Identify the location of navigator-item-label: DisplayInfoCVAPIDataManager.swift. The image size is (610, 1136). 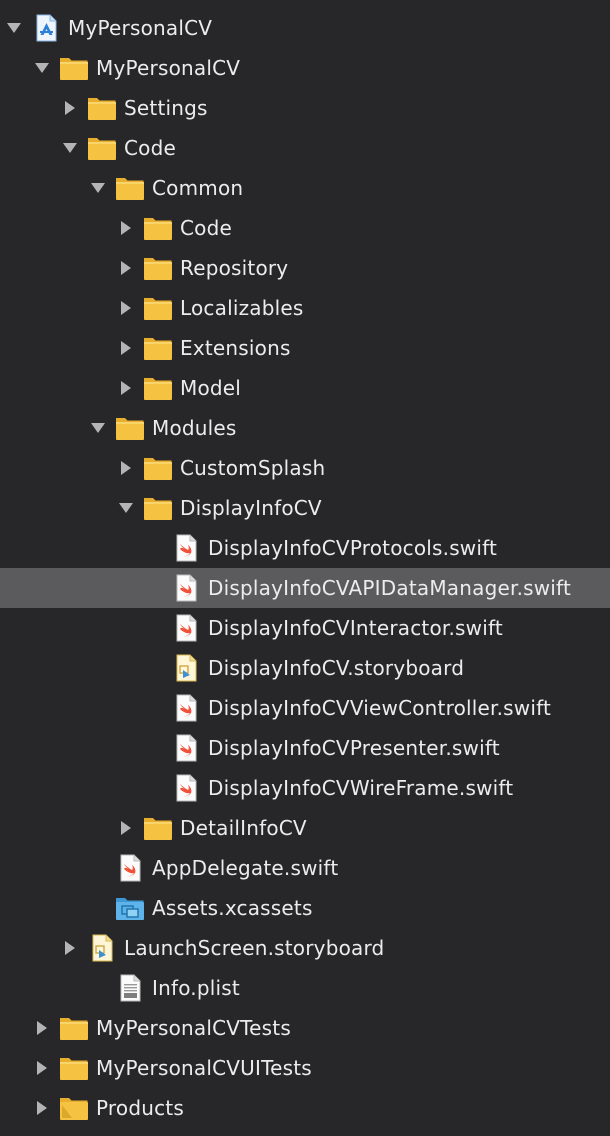
(389, 588).